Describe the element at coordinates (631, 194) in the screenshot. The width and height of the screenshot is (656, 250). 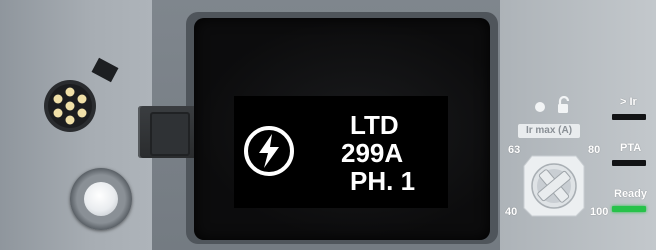
I see `ready-label: Ready` at that location.